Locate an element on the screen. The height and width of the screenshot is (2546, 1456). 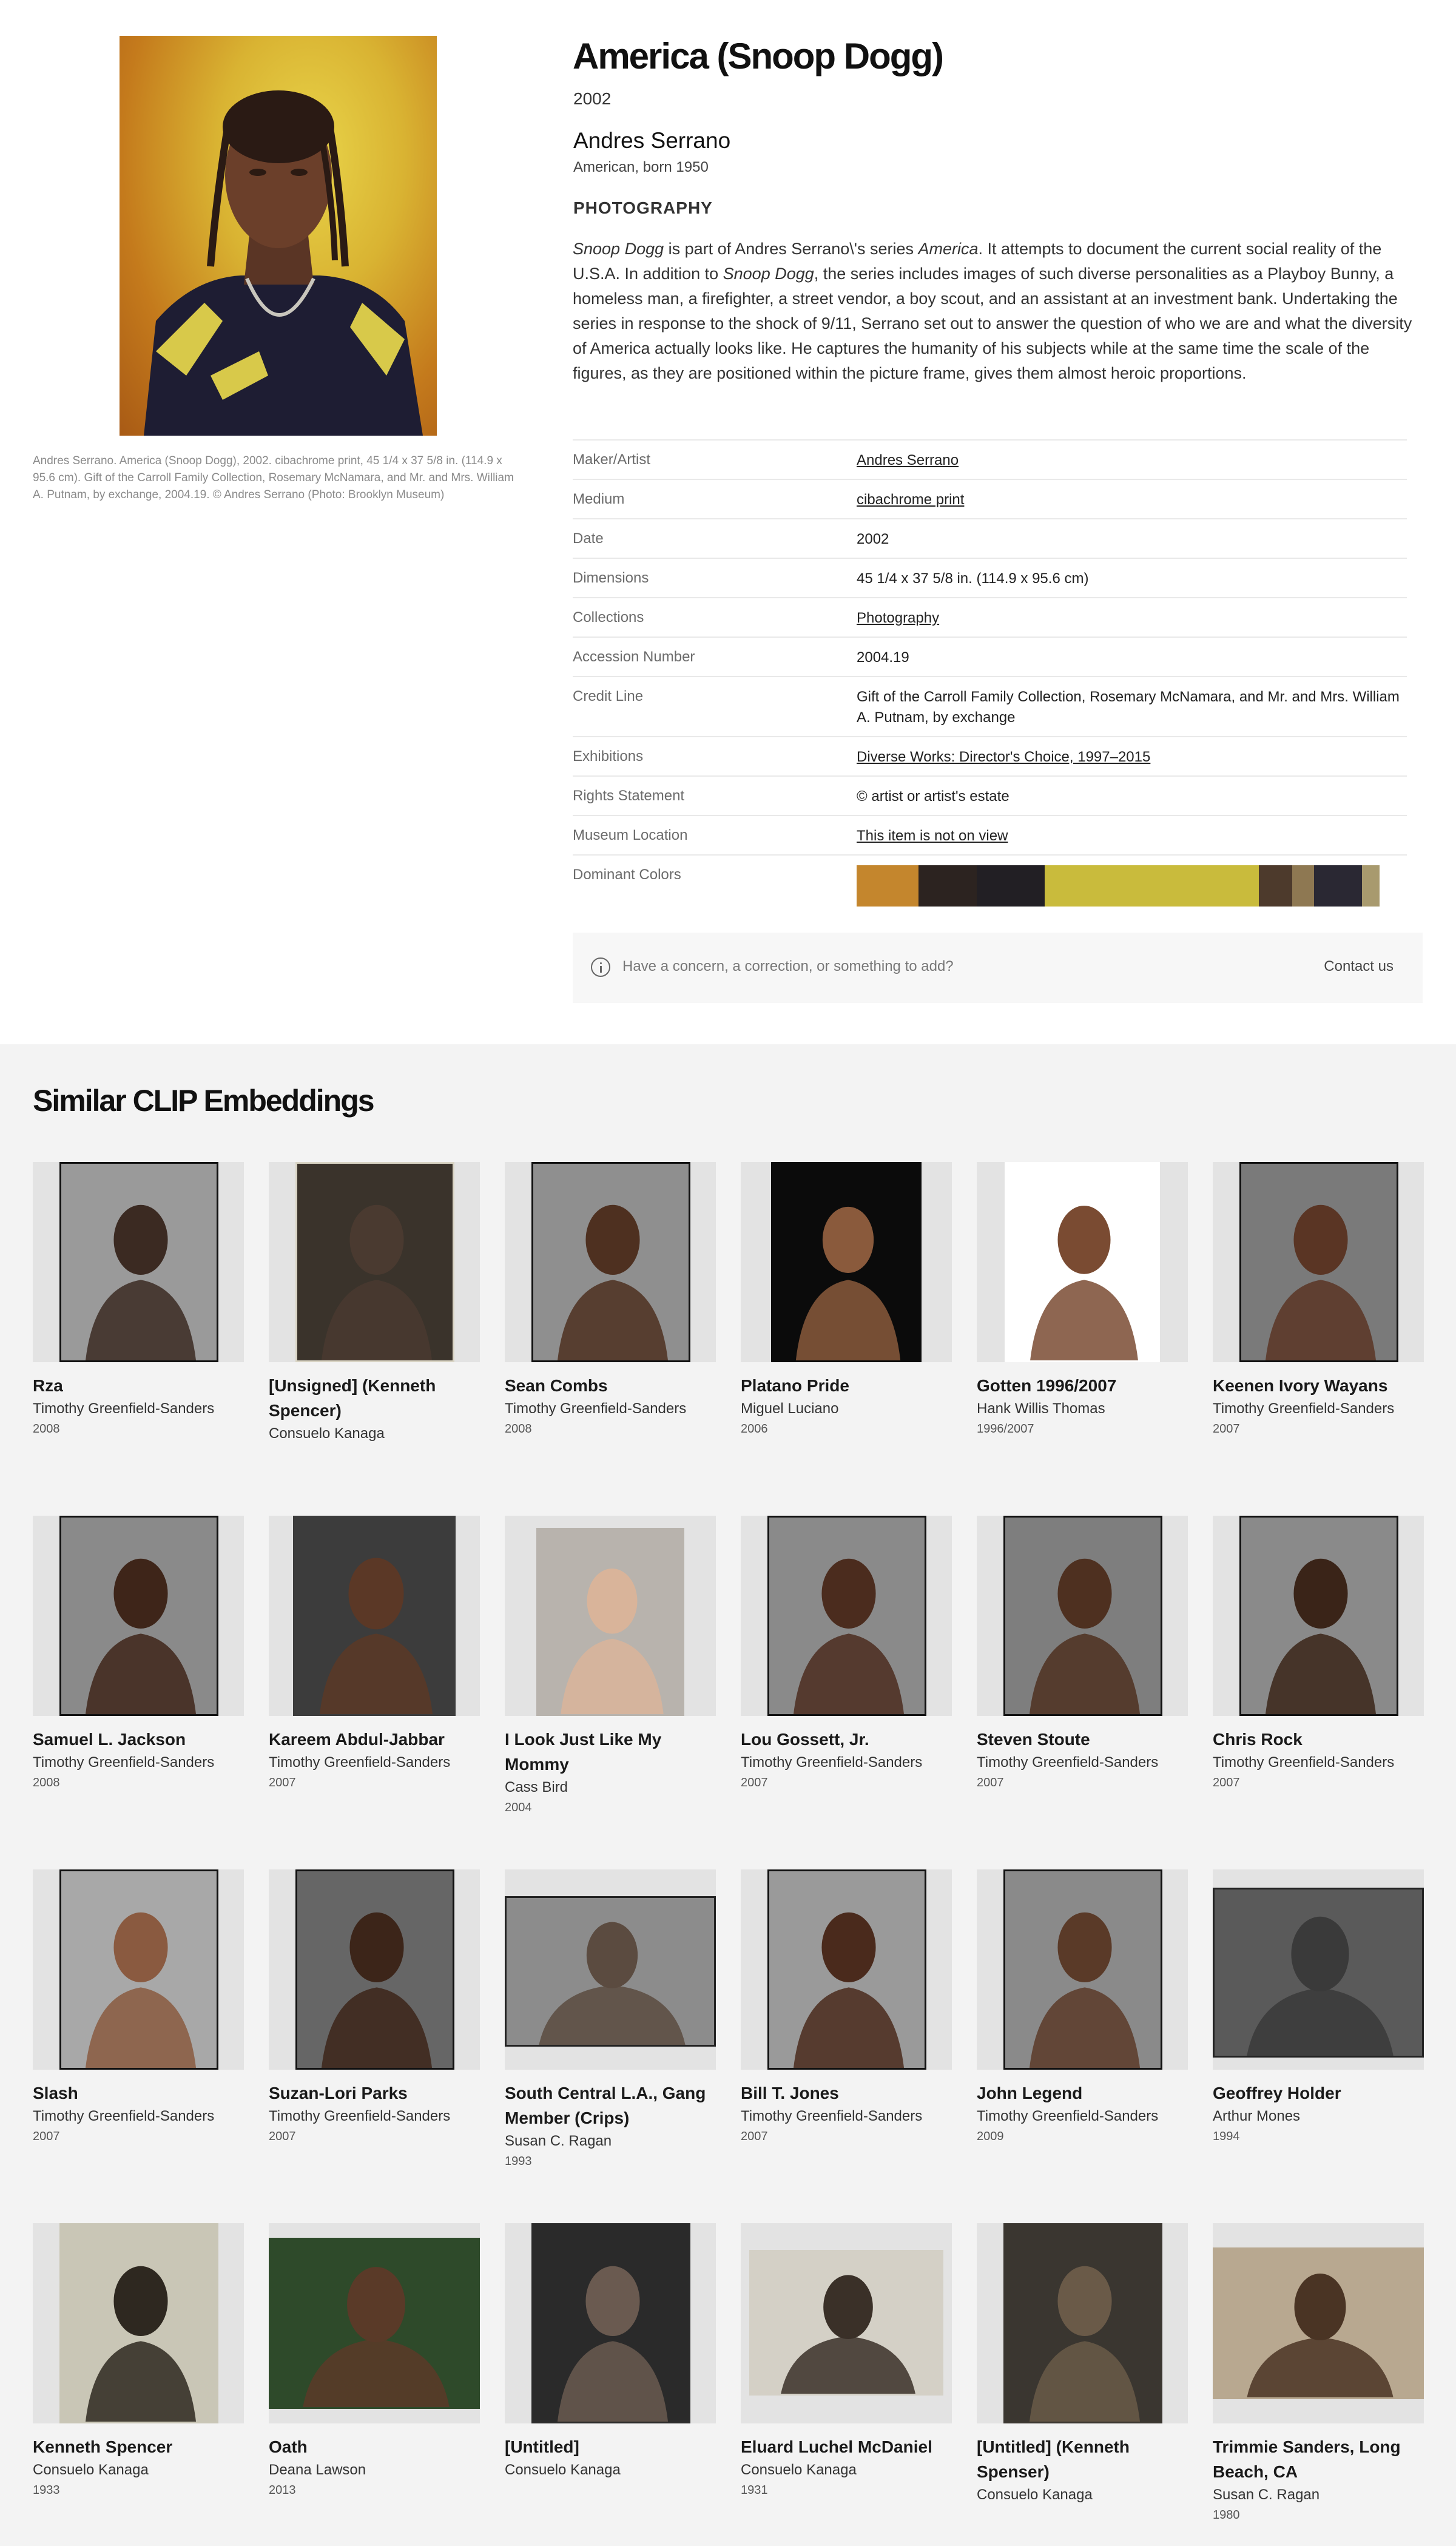
similar-card-title: Rza is located at coordinates (138, 1386).